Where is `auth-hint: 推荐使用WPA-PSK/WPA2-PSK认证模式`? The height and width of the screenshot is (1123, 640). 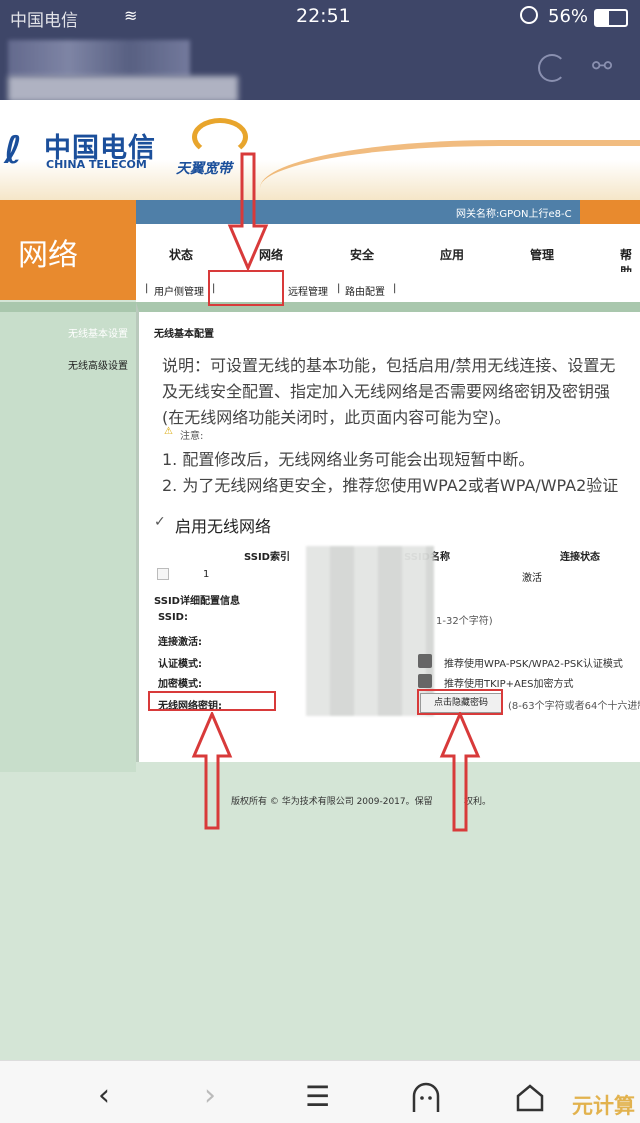
auth-hint: 推荐使用WPA-PSK/WPA2-PSK认证模式 is located at coordinates (533, 664).